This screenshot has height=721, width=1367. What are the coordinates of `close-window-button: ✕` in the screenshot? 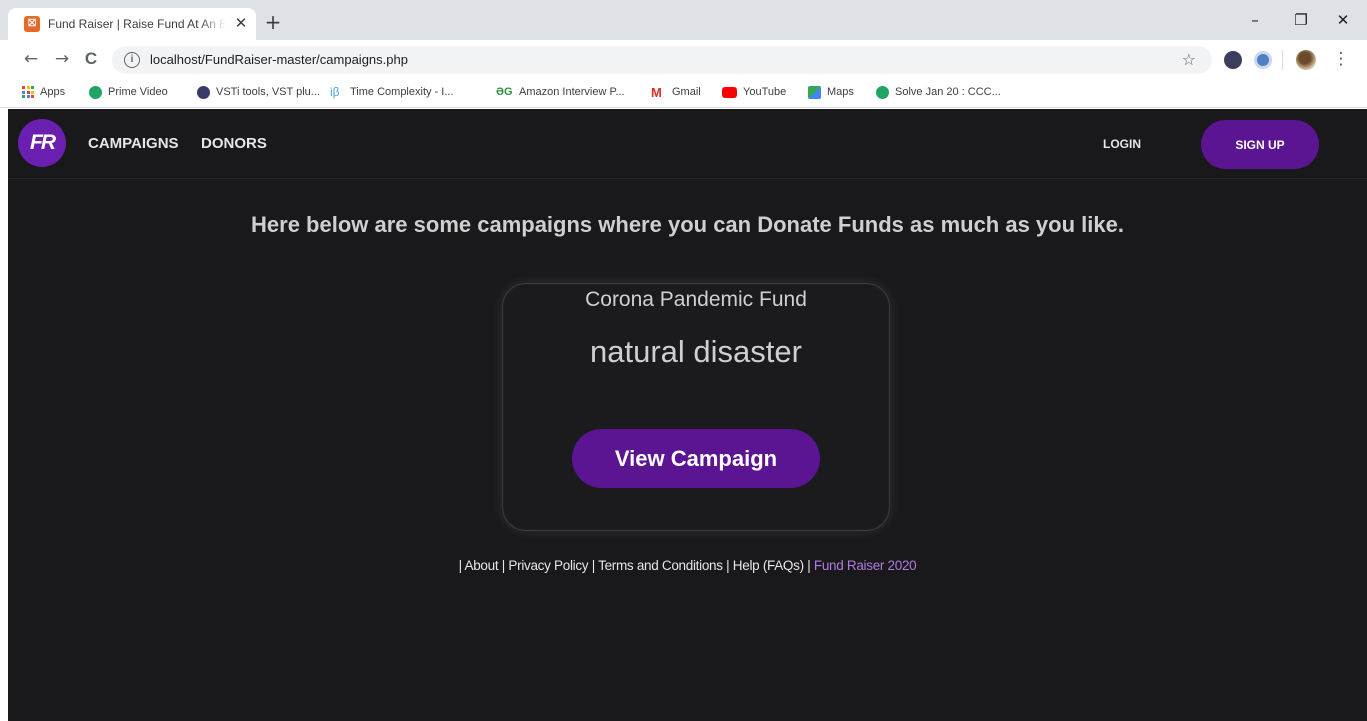 It's located at (1343, 20).